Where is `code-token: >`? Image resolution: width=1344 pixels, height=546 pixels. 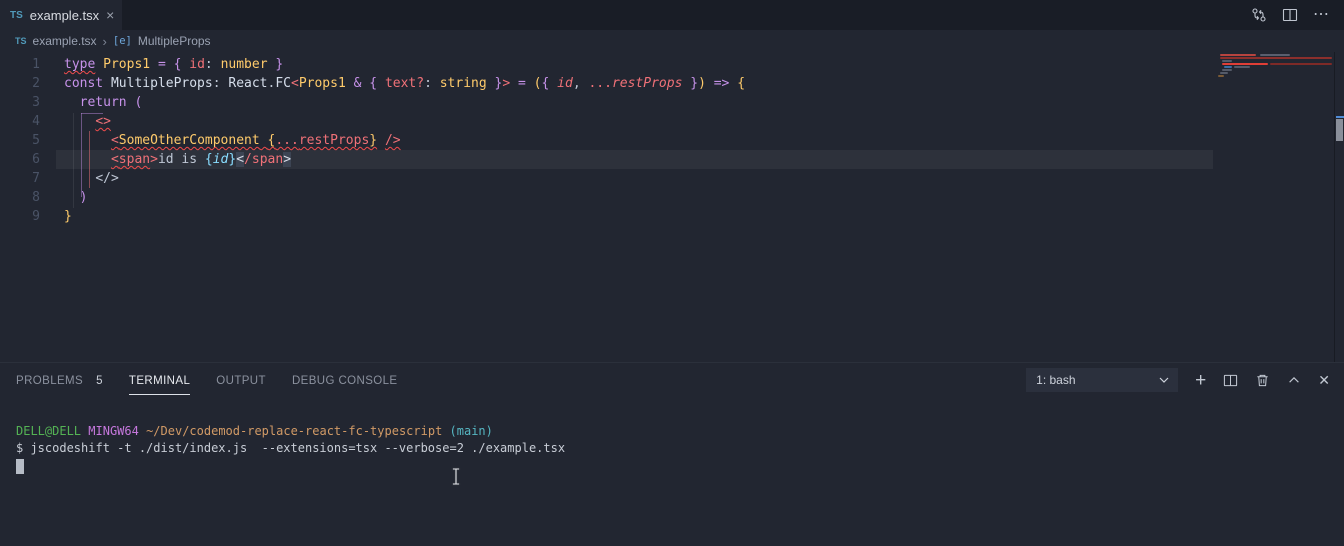
code-token: > is located at coordinates (154, 159).